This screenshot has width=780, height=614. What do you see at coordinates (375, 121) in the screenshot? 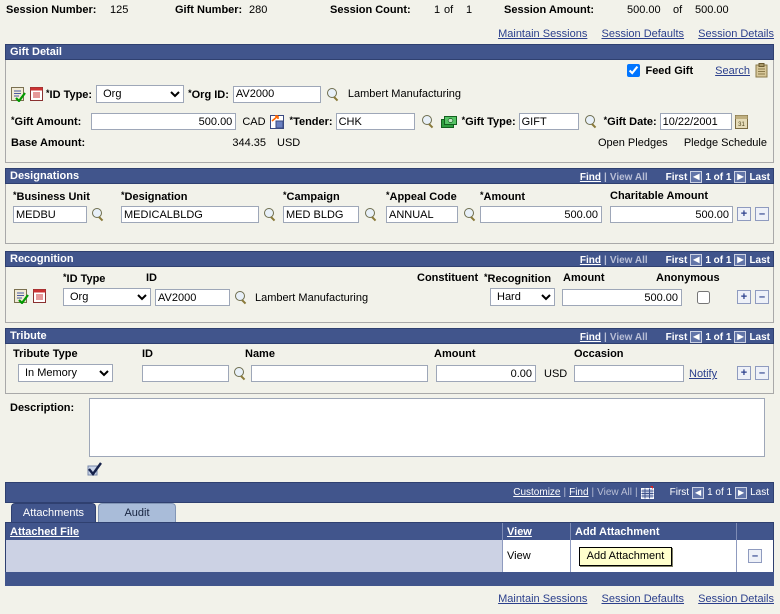
I see `tender-input` at bounding box center [375, 121].